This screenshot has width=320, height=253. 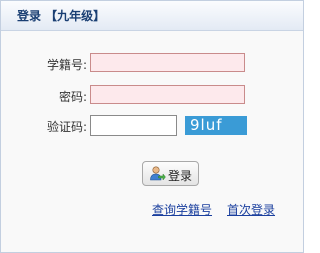 I want to click on captcha-input, so click(x=133, y=125).